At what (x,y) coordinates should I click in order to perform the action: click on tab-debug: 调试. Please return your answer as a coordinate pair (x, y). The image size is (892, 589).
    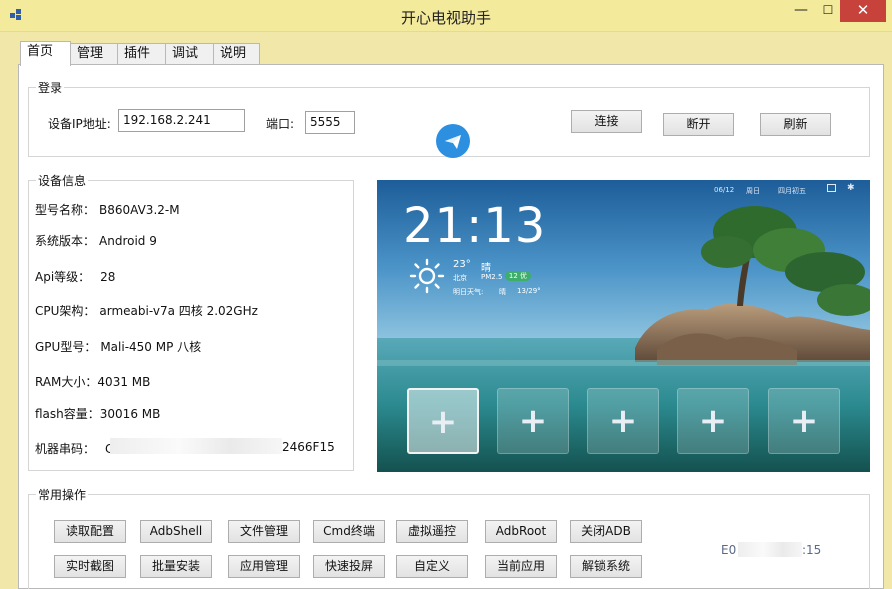
    Looking at the image, I should click on (189, 54).